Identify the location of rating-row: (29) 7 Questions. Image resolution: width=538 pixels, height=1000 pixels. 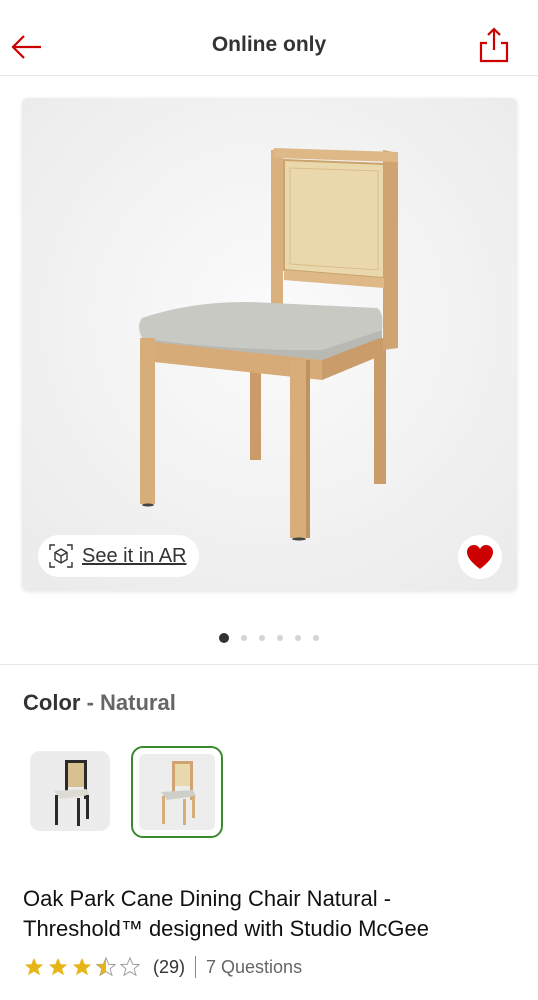
(162, 967).